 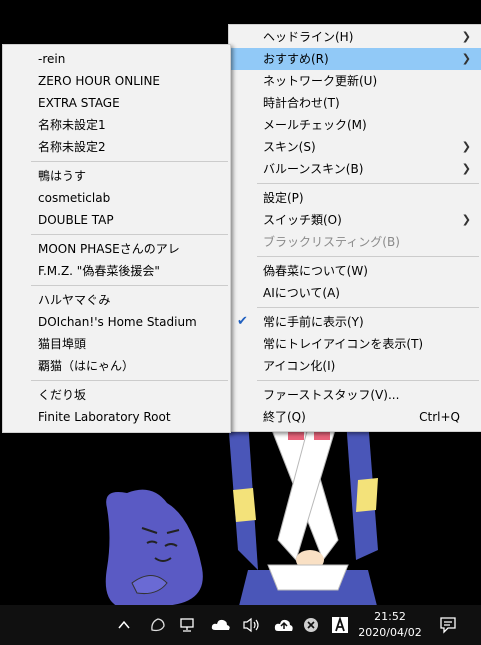 What do you see at coordinates (308, 515) in the screenshot?
I see `girl-character` at bounding box center [308, 515].